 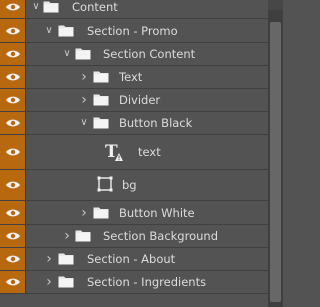 I want to click on layer-row: › Section Background, so click(x=134, y=236).